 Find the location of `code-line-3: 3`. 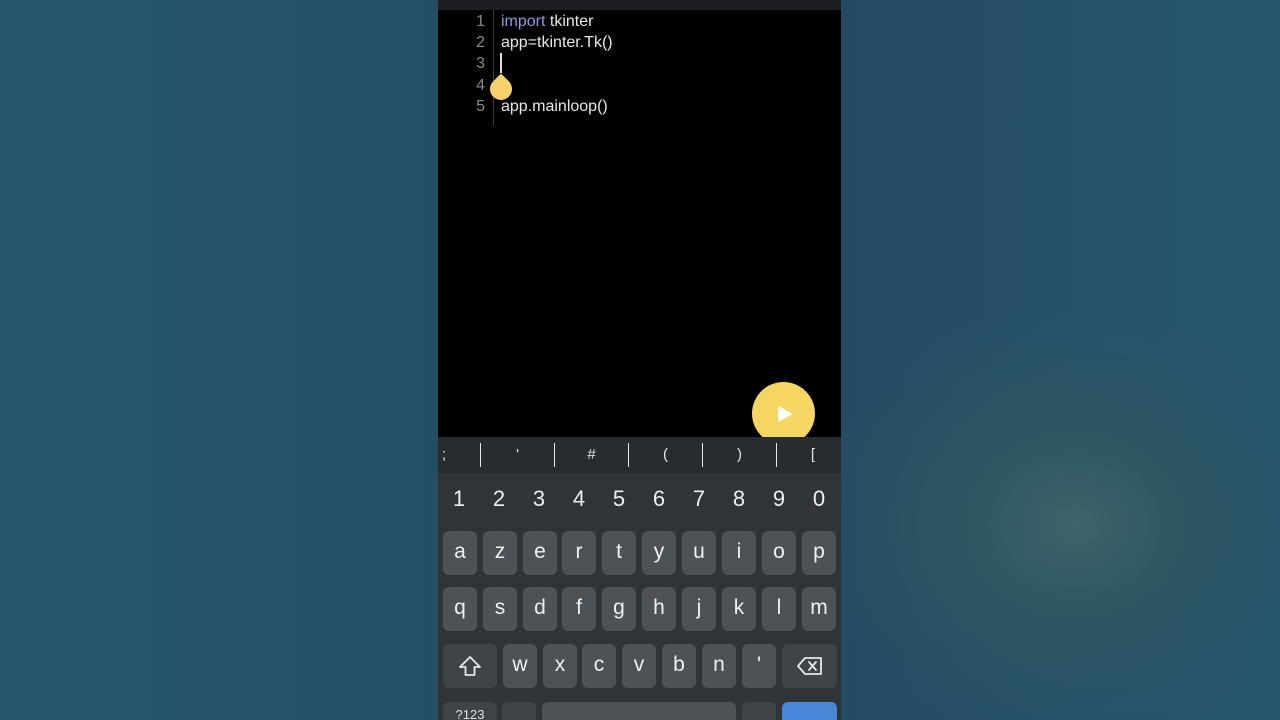

code-line-3: 3 is located at coordinates (639, 63).